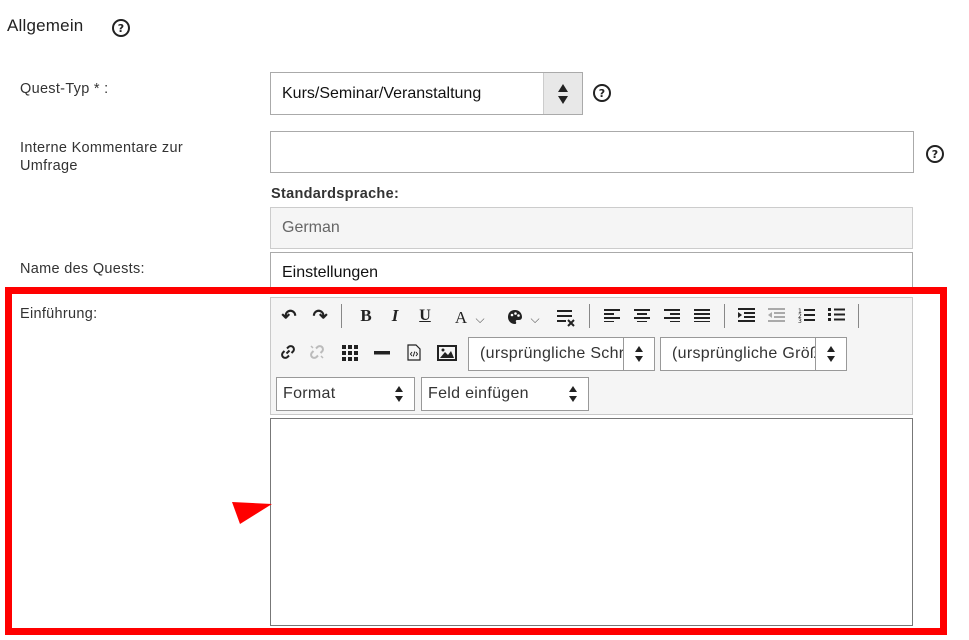 This screenshot has width=969, height=640. I want to click on standard-language-field: German, so click(591, 228).